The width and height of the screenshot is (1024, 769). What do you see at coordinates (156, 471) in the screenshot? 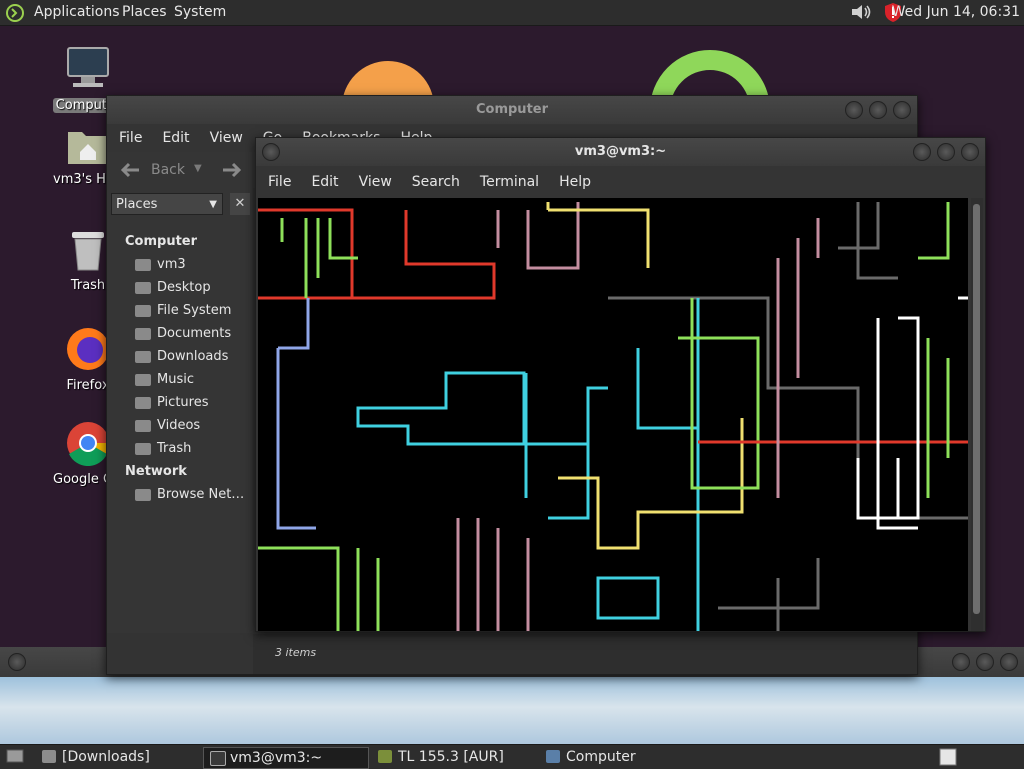
I see `sidebar-section-network: Network` at bounding box center [156, 471].